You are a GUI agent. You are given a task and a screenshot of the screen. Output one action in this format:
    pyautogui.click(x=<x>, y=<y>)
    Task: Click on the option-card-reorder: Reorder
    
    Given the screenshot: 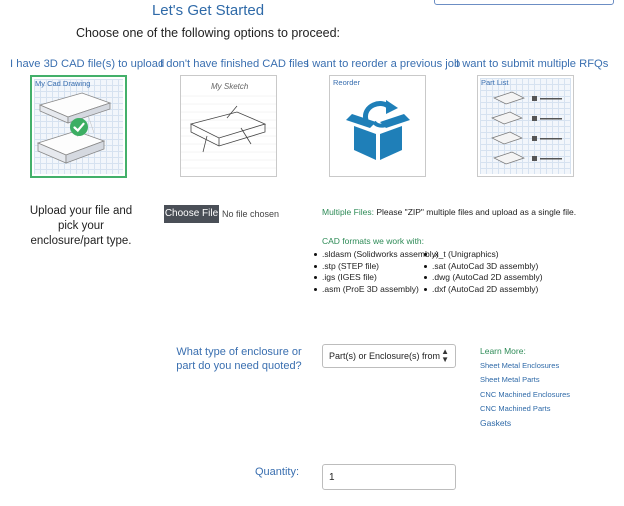 What is the action you would take?
    pyautogui.click(x=377, y=126)
    